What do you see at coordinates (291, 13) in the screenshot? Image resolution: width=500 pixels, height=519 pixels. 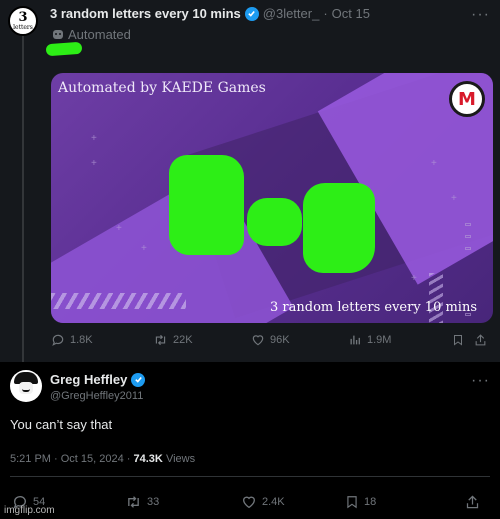 I see `handle: @3letter_` at bounding box center [291, 13].